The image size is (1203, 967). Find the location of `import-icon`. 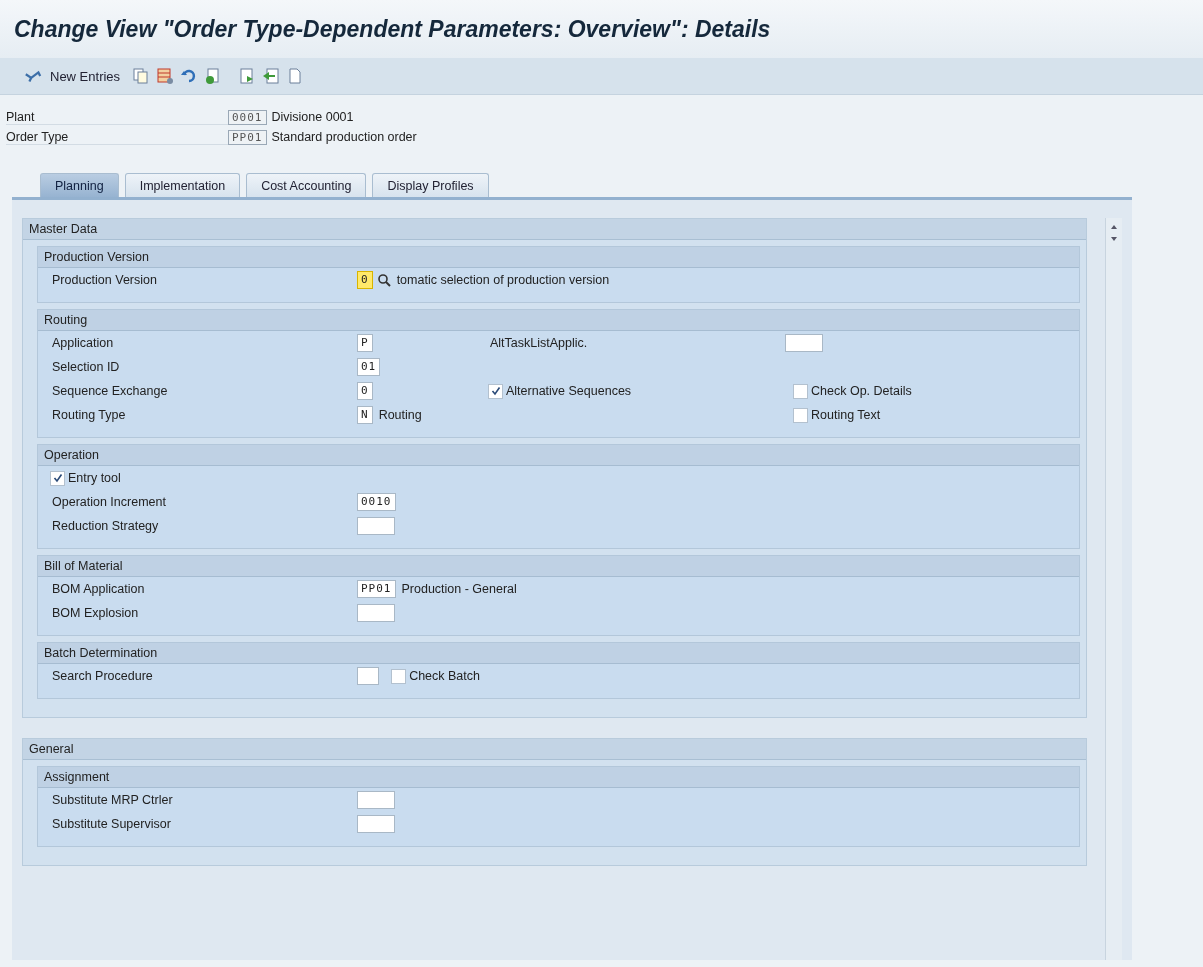

import-icon is located at coordinates (271, 76).